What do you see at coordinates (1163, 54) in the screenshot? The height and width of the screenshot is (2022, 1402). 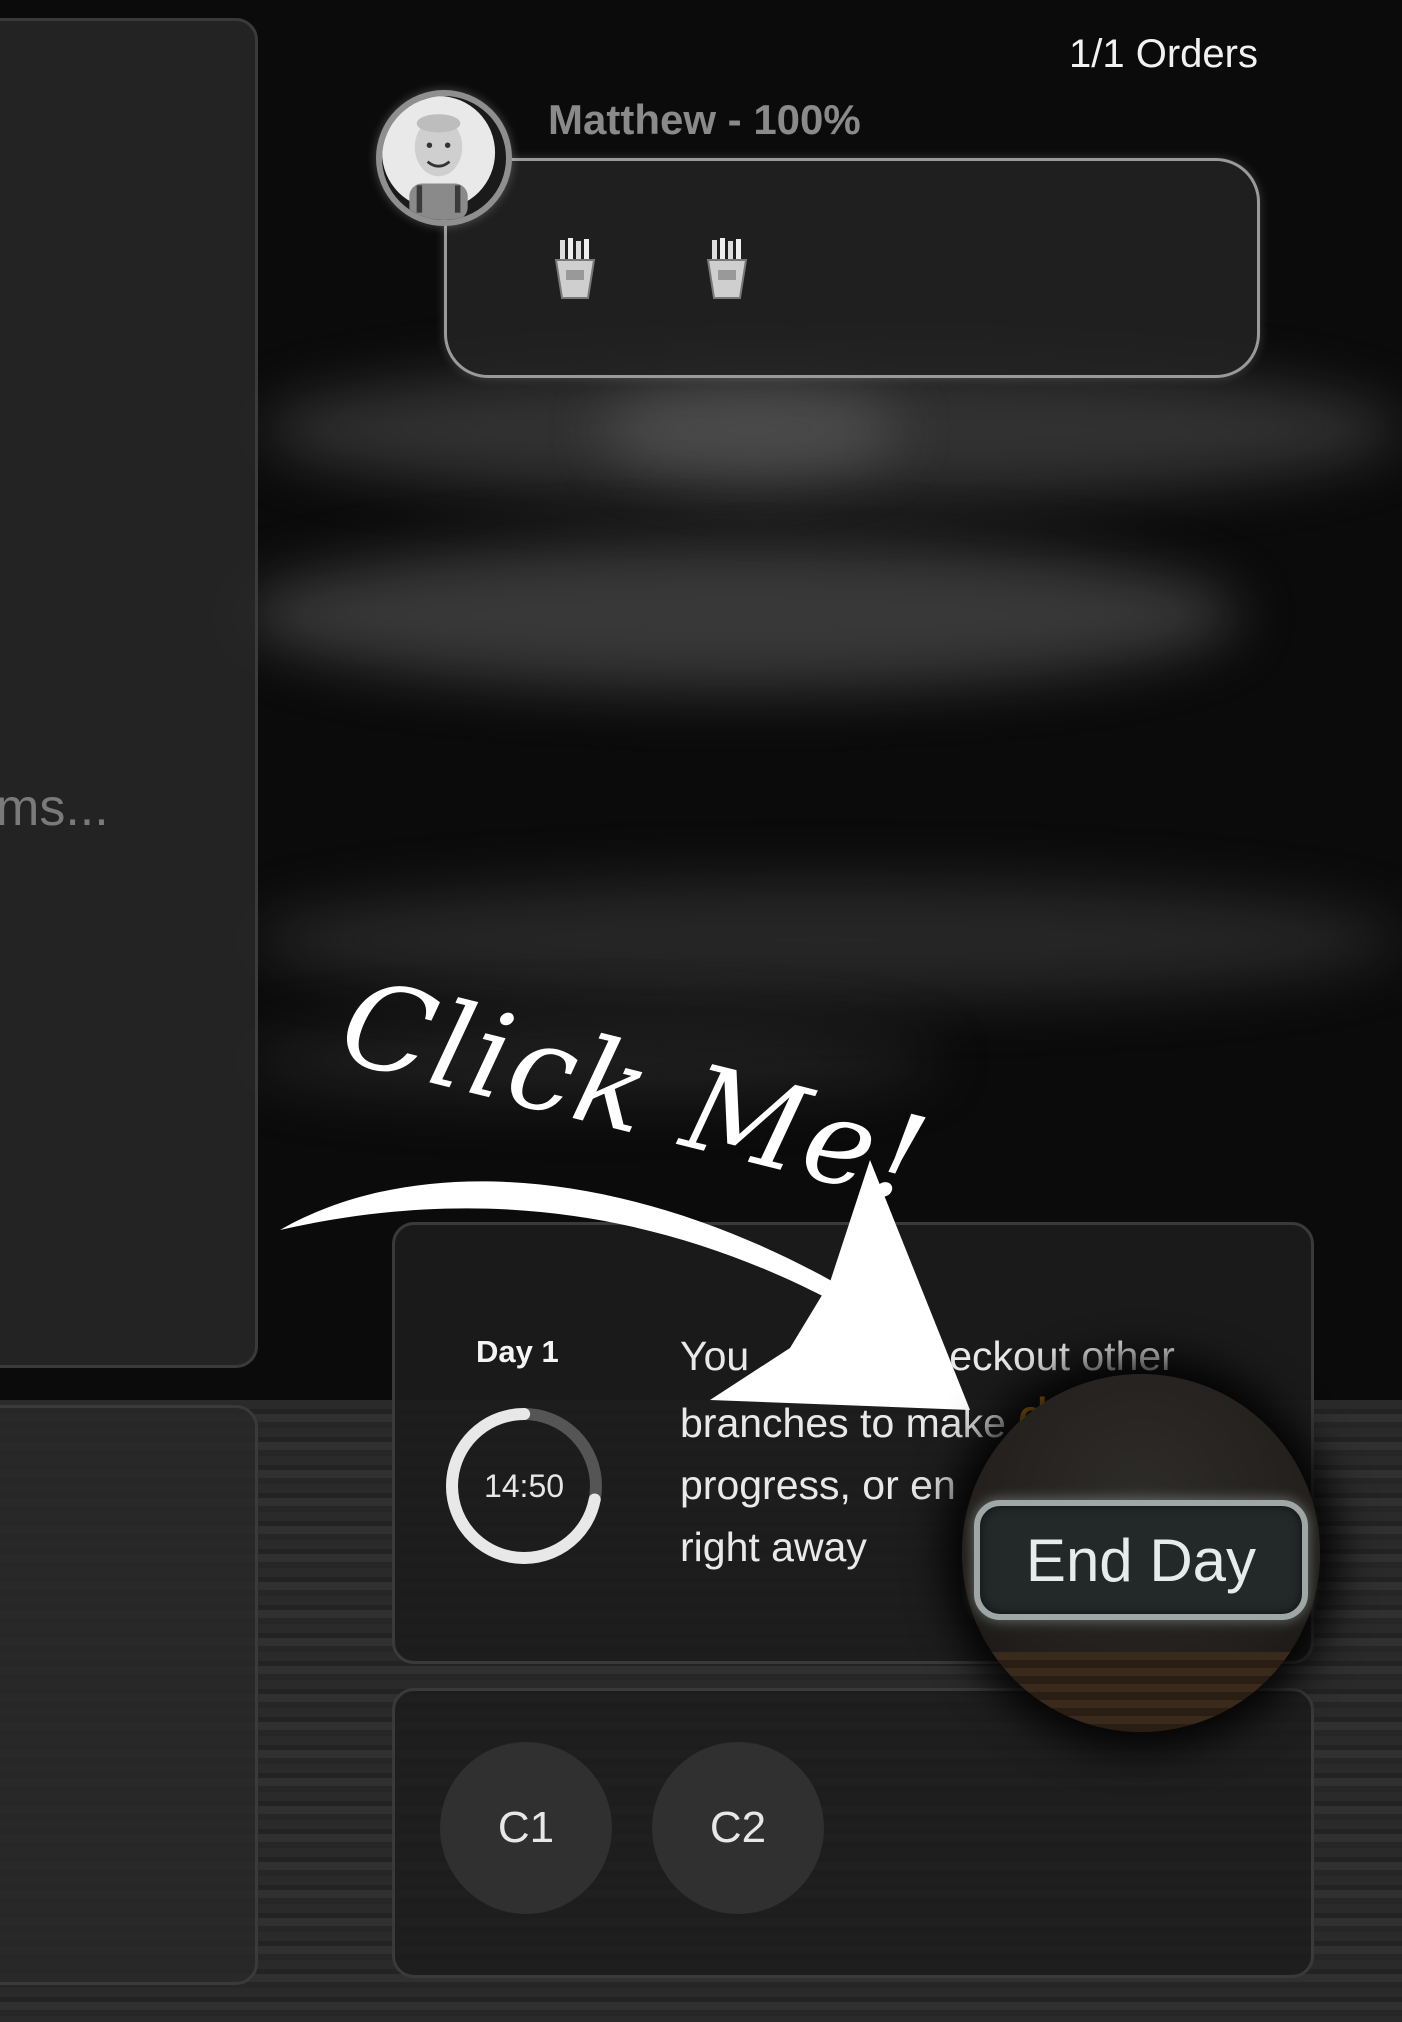 I see `orders-count: 1/1 Orders` at bounding box center [1163, 54].